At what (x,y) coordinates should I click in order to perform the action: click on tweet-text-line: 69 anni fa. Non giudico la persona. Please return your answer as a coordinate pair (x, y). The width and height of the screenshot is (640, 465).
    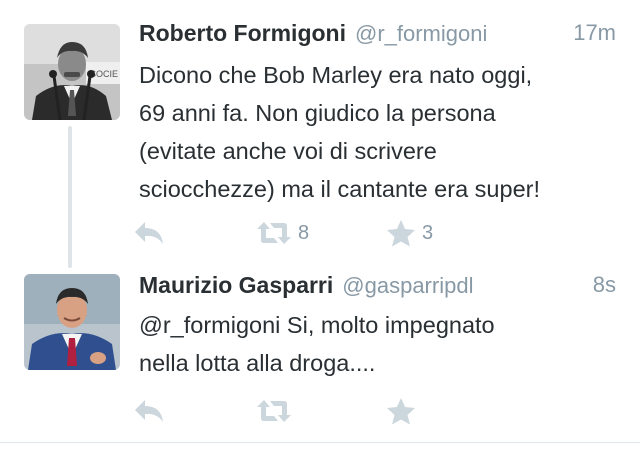
    Looking at the image, I should click on (317, 113).